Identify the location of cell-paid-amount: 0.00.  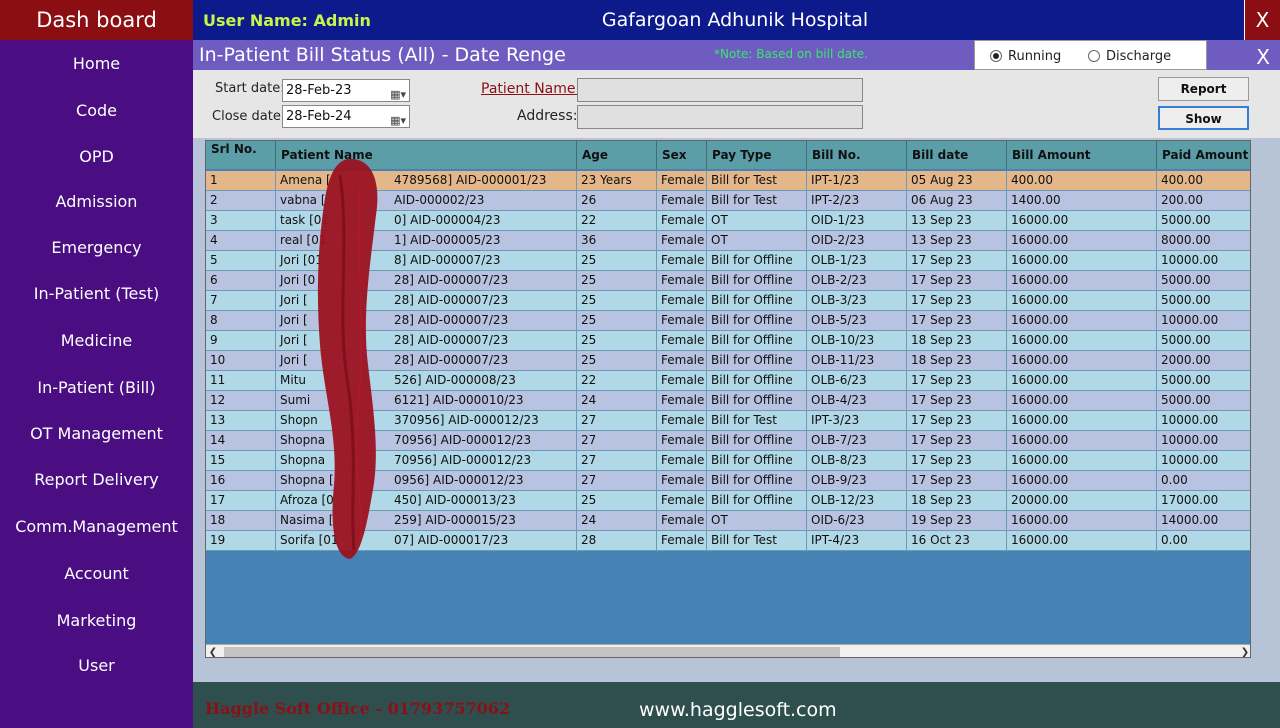
(1203, 541).